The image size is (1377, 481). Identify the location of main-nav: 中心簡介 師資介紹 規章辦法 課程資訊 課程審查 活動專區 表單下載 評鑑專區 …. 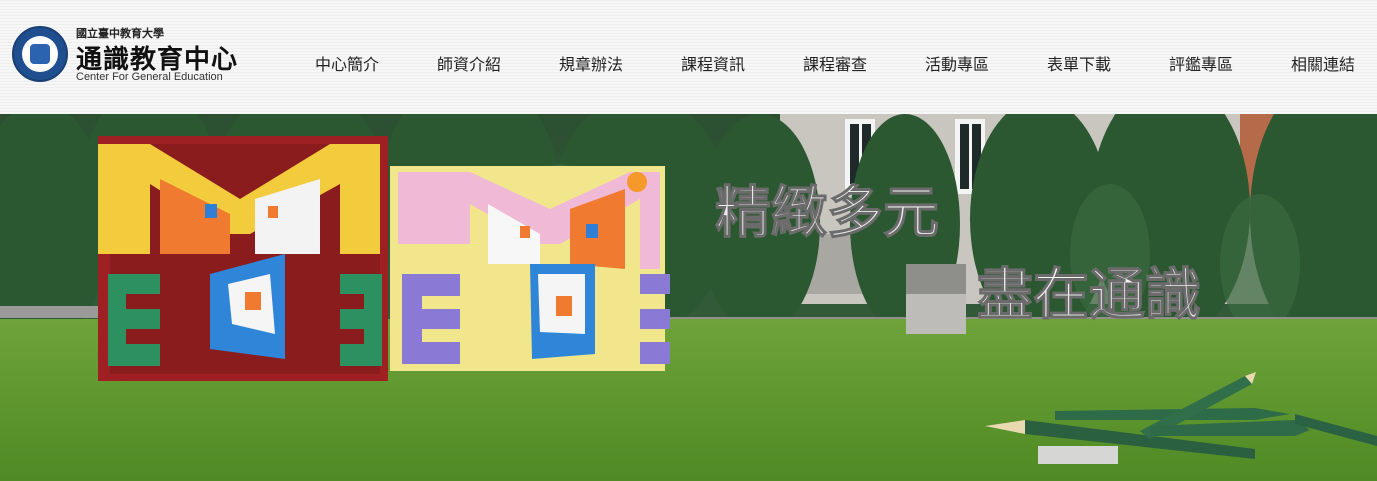
(831, 65).